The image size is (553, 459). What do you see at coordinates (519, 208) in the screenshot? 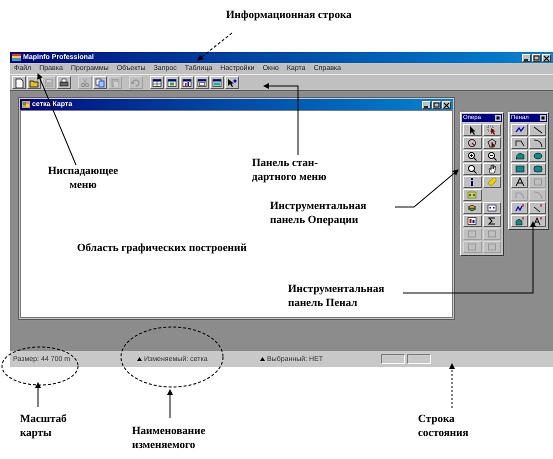
I see `symbol-style-icon` at bounding box center [519, 208].